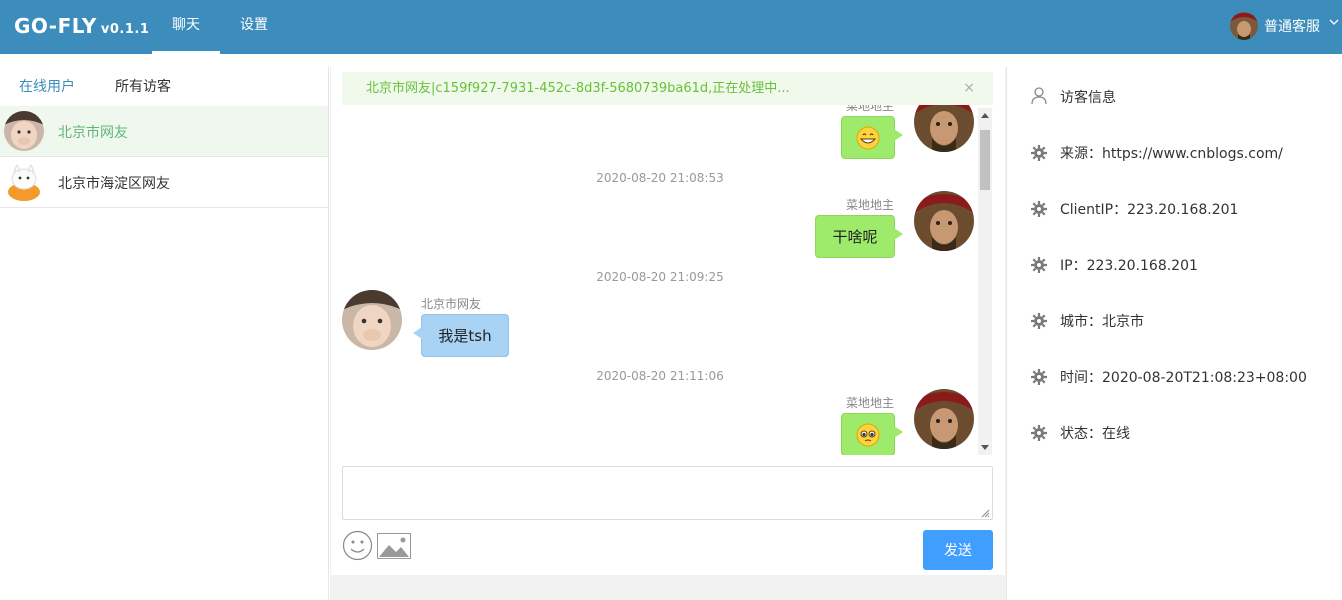 The width and height of the screenshot is (1342, 600). I want to click on emoji-icon, so click(357, 545).